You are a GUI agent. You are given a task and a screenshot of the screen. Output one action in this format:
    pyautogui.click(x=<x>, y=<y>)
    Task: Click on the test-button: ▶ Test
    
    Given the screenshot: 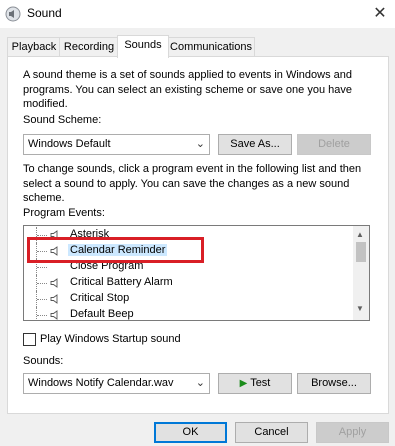 What is the action you would take?
    pyautogui.click(x=255, y=383)
    